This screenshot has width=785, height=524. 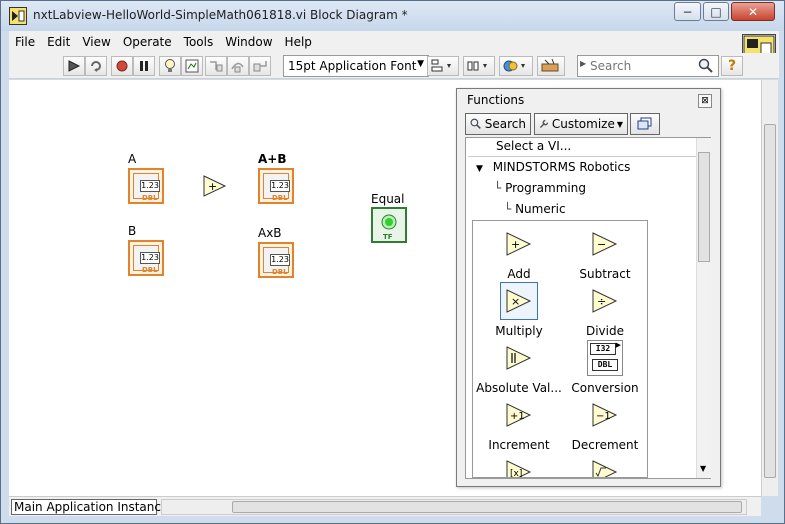 What do you see at coordinates (505, 124) in the screenshot?
I see `palette-search-label: Search` at bounding box center [505, 124].